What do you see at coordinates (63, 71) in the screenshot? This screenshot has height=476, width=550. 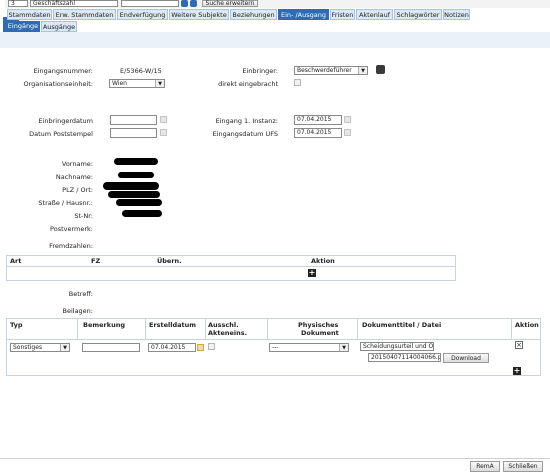 I see `eingangsnummer-label: Eingangsnummer:` at bounding box center [63, 71].